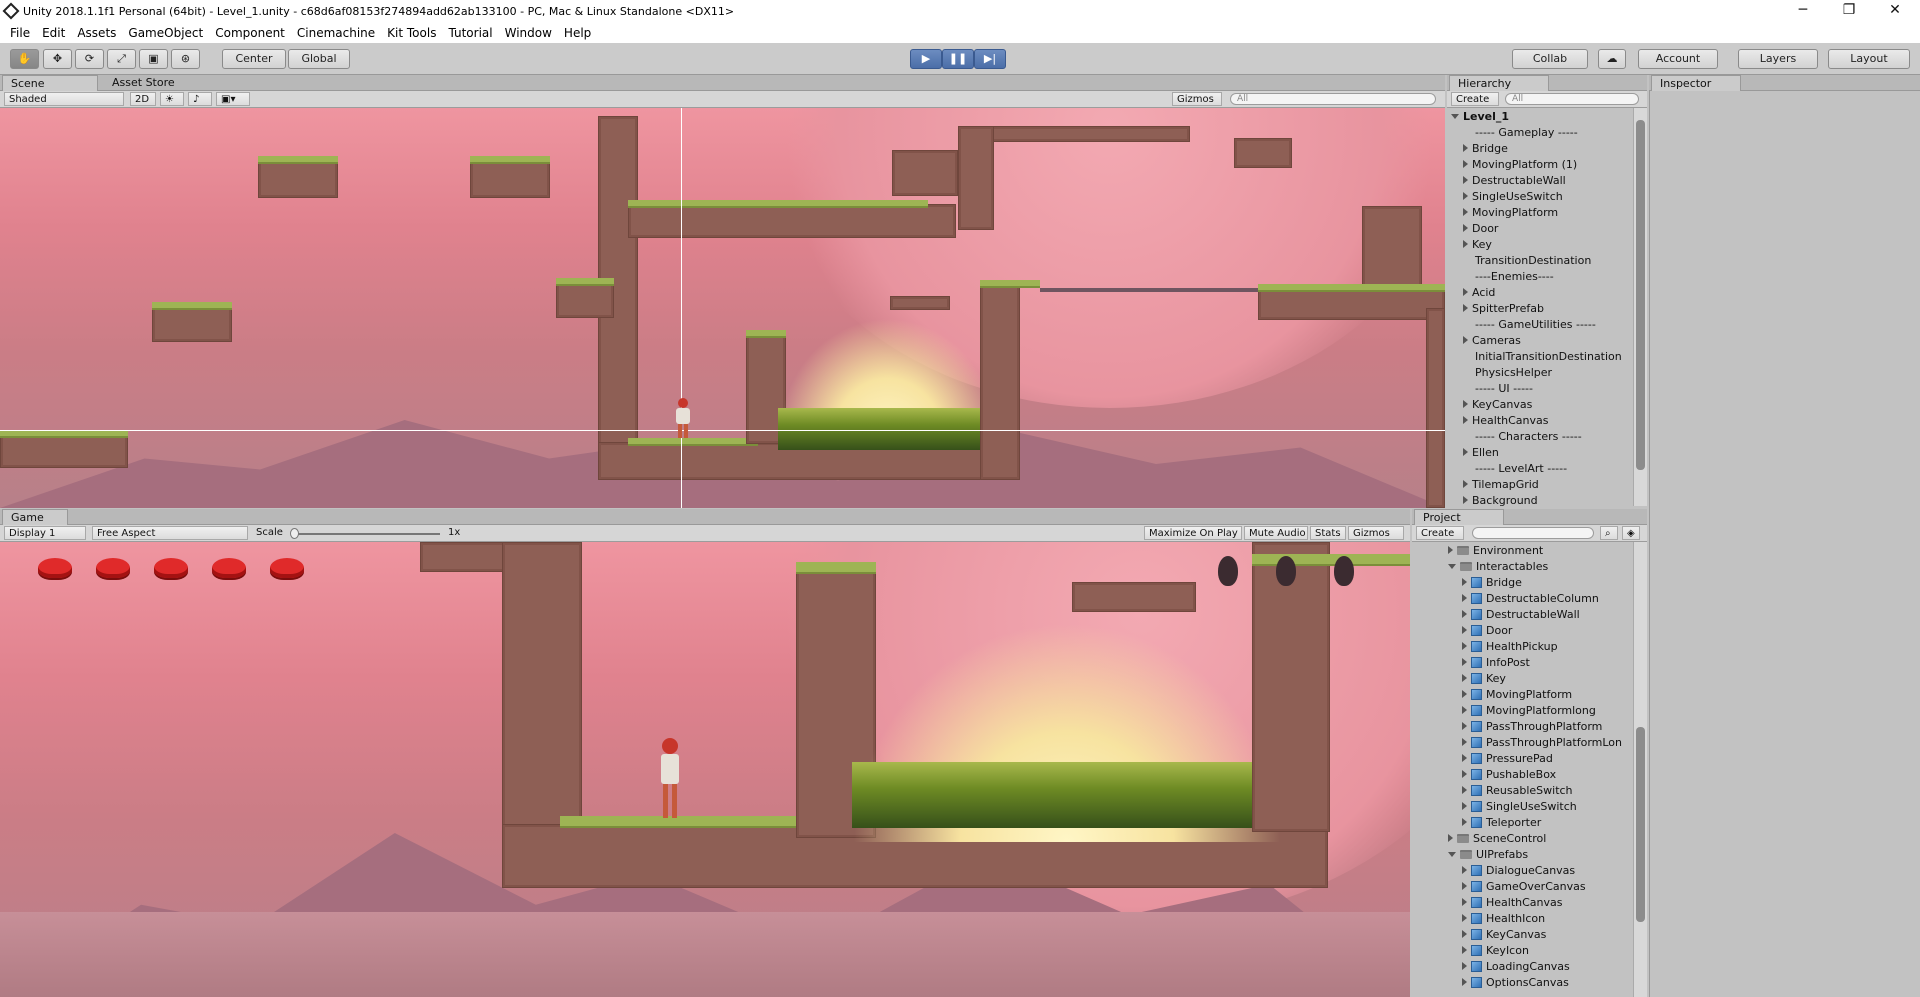 The height and width of the screenshot is (997, 1920). What do you see at coordinates (35, 517) in the screenshot?
I see `tab-game: Game` at bounding box center [35, 517].